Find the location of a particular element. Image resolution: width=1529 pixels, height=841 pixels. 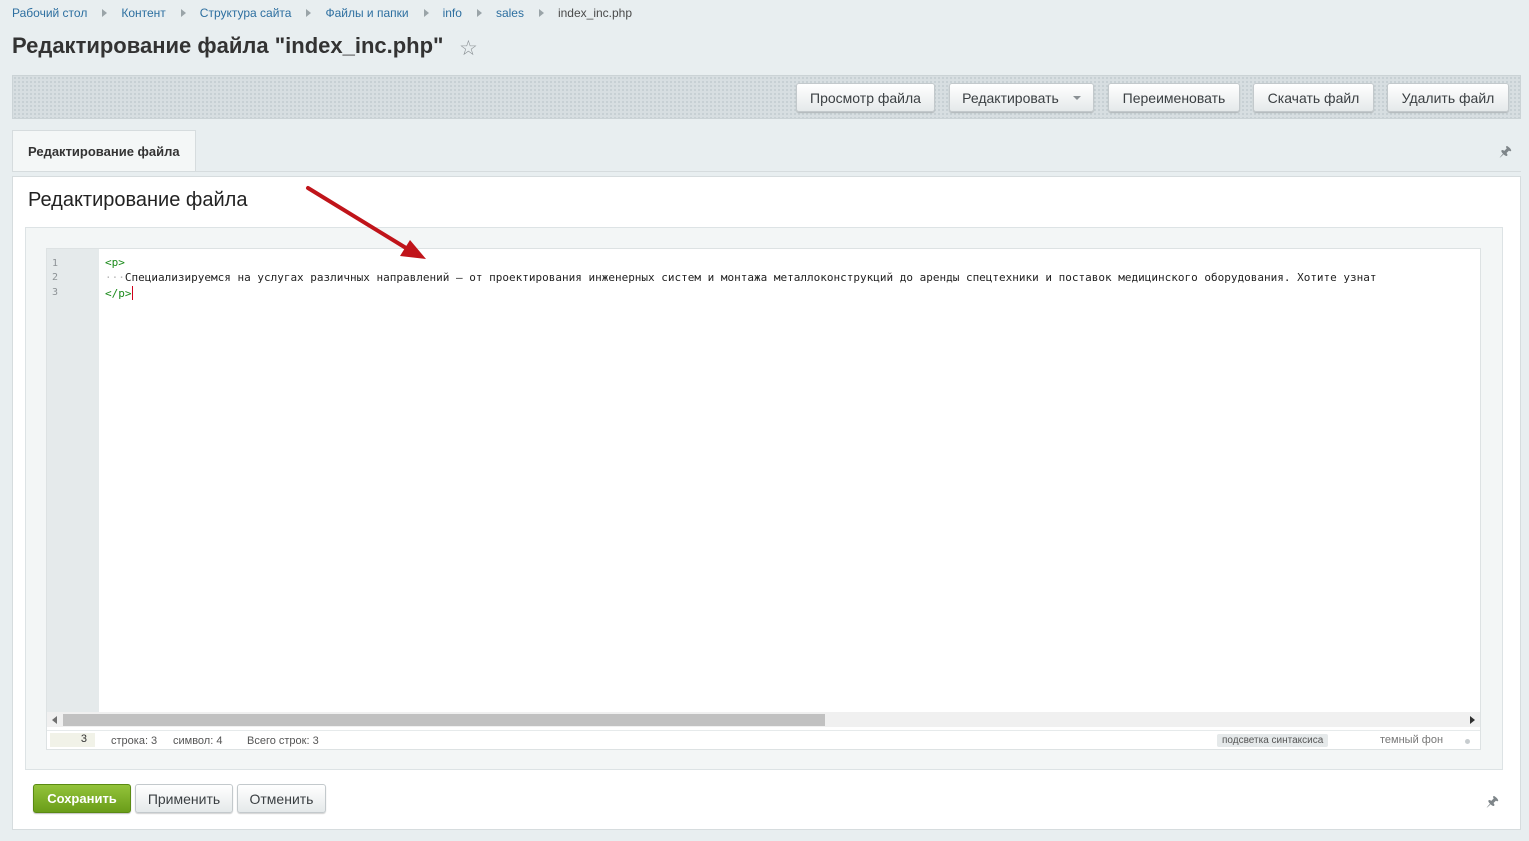

line-number: 2 is located at coordinates (55, 277).